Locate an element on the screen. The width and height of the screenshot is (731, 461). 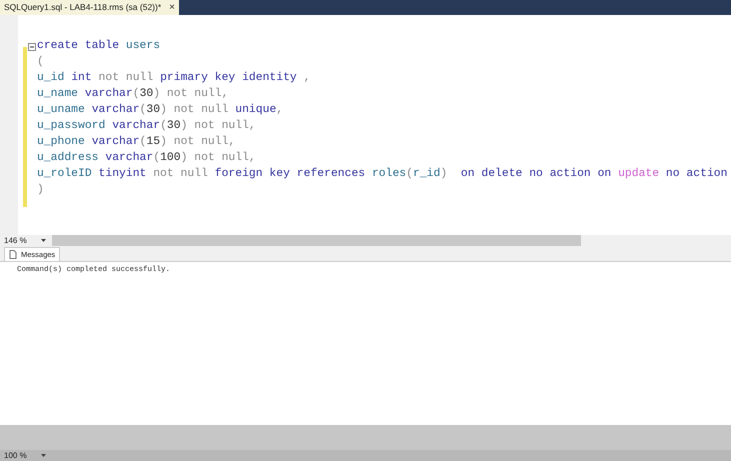
zoom-dropdown: 100 % is located at coordinates (25, 455).